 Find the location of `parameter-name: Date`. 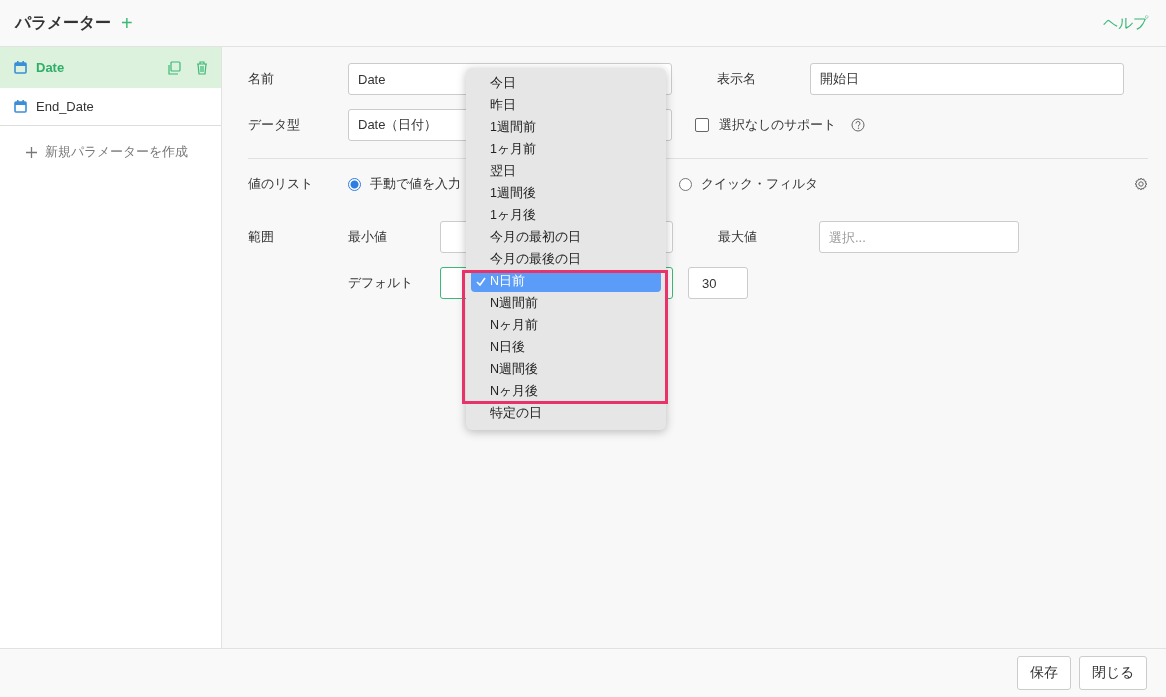

parameter-name: Date is located at coordinates (51, 67).